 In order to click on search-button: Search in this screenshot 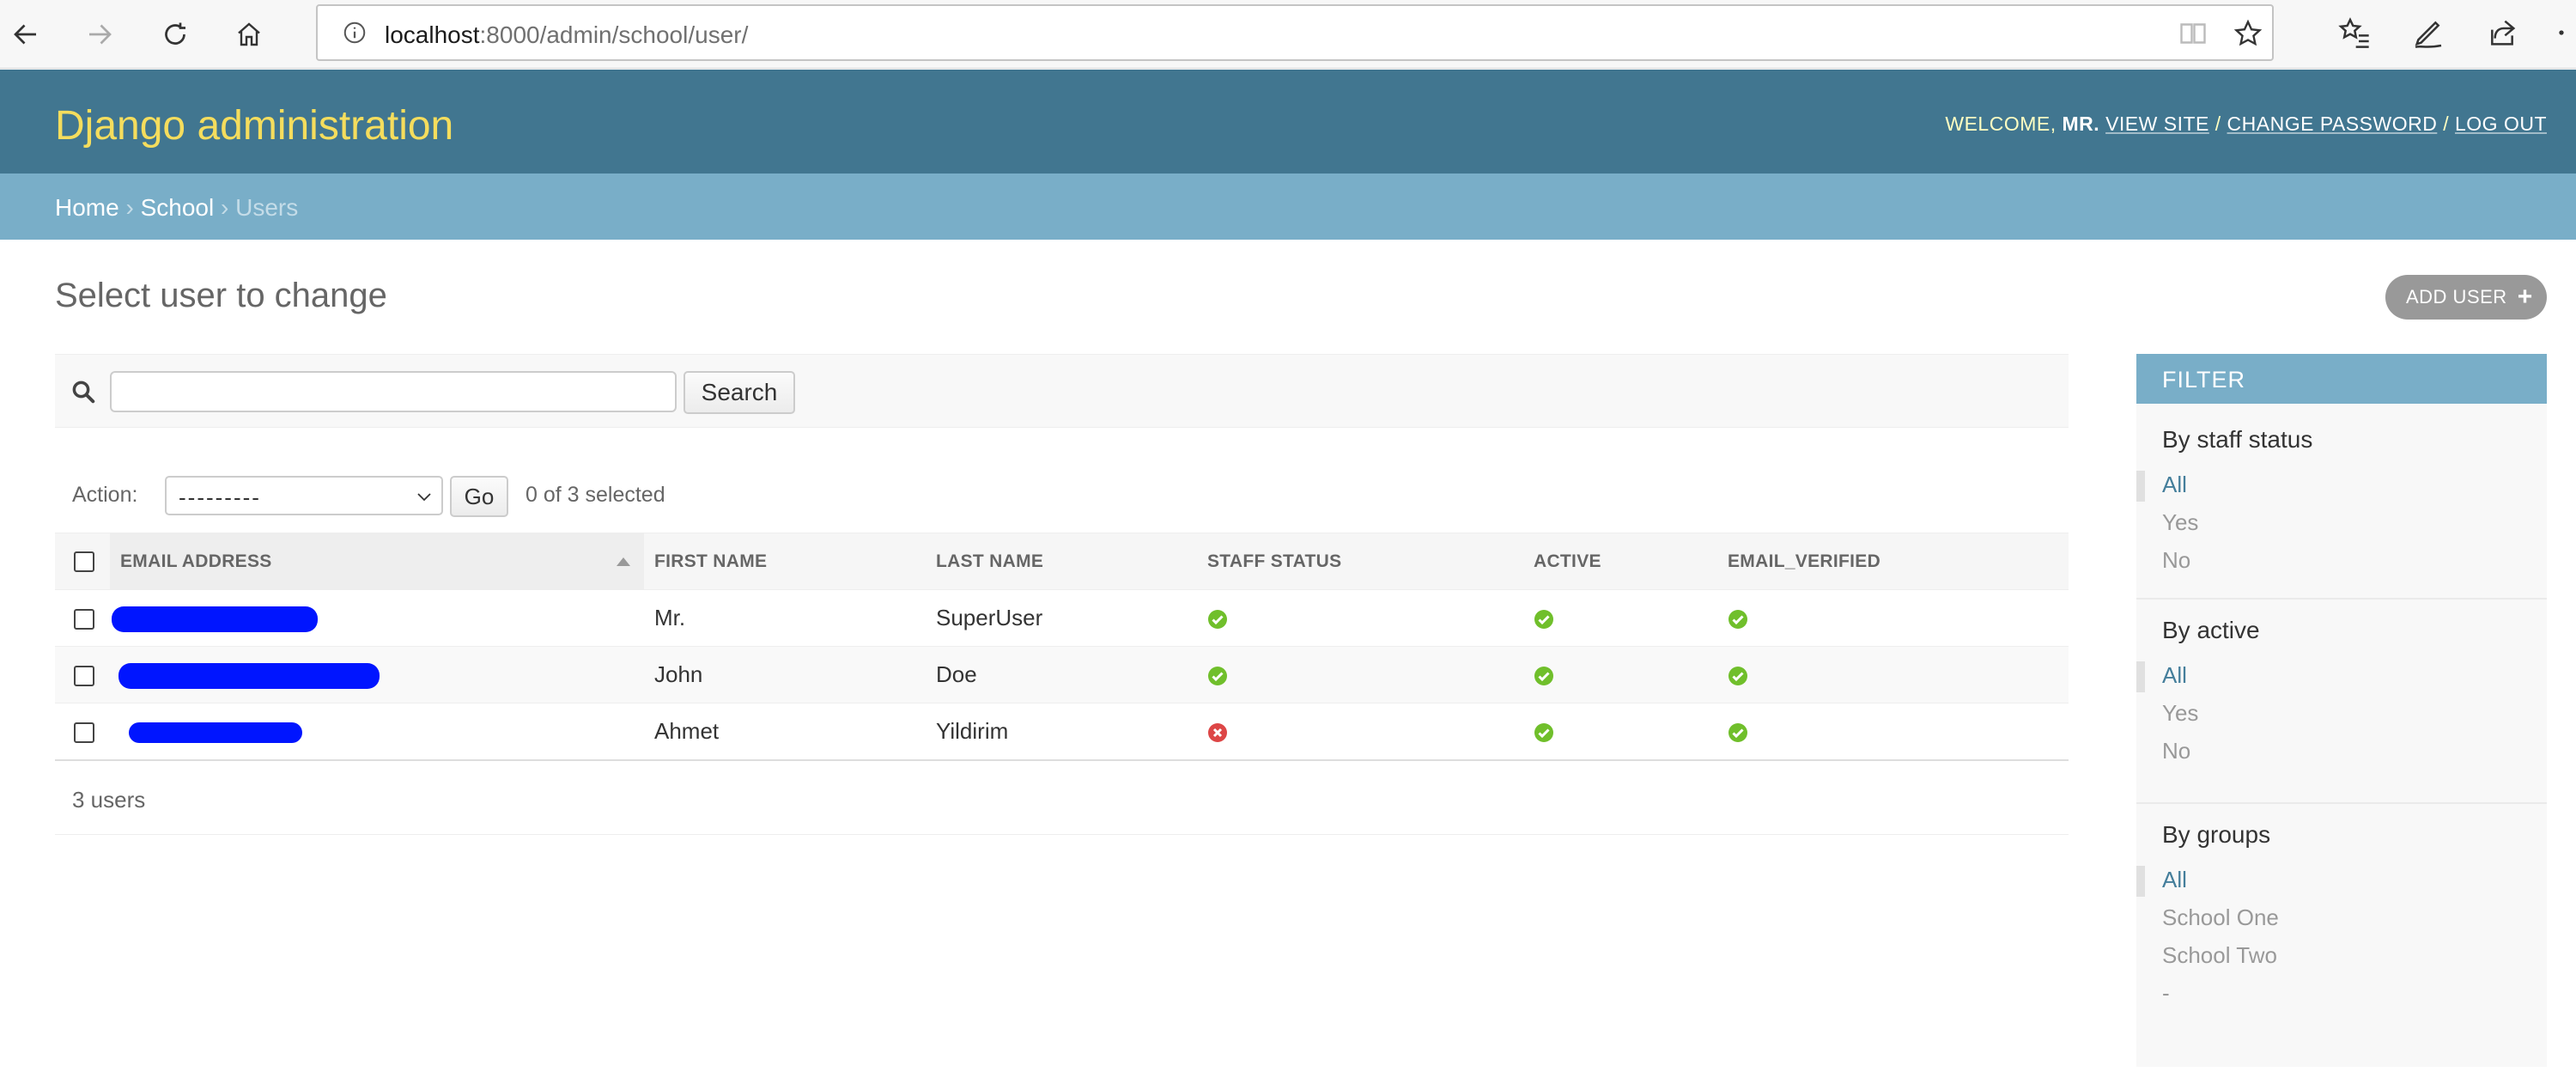, I will do `click(739, 392)`.